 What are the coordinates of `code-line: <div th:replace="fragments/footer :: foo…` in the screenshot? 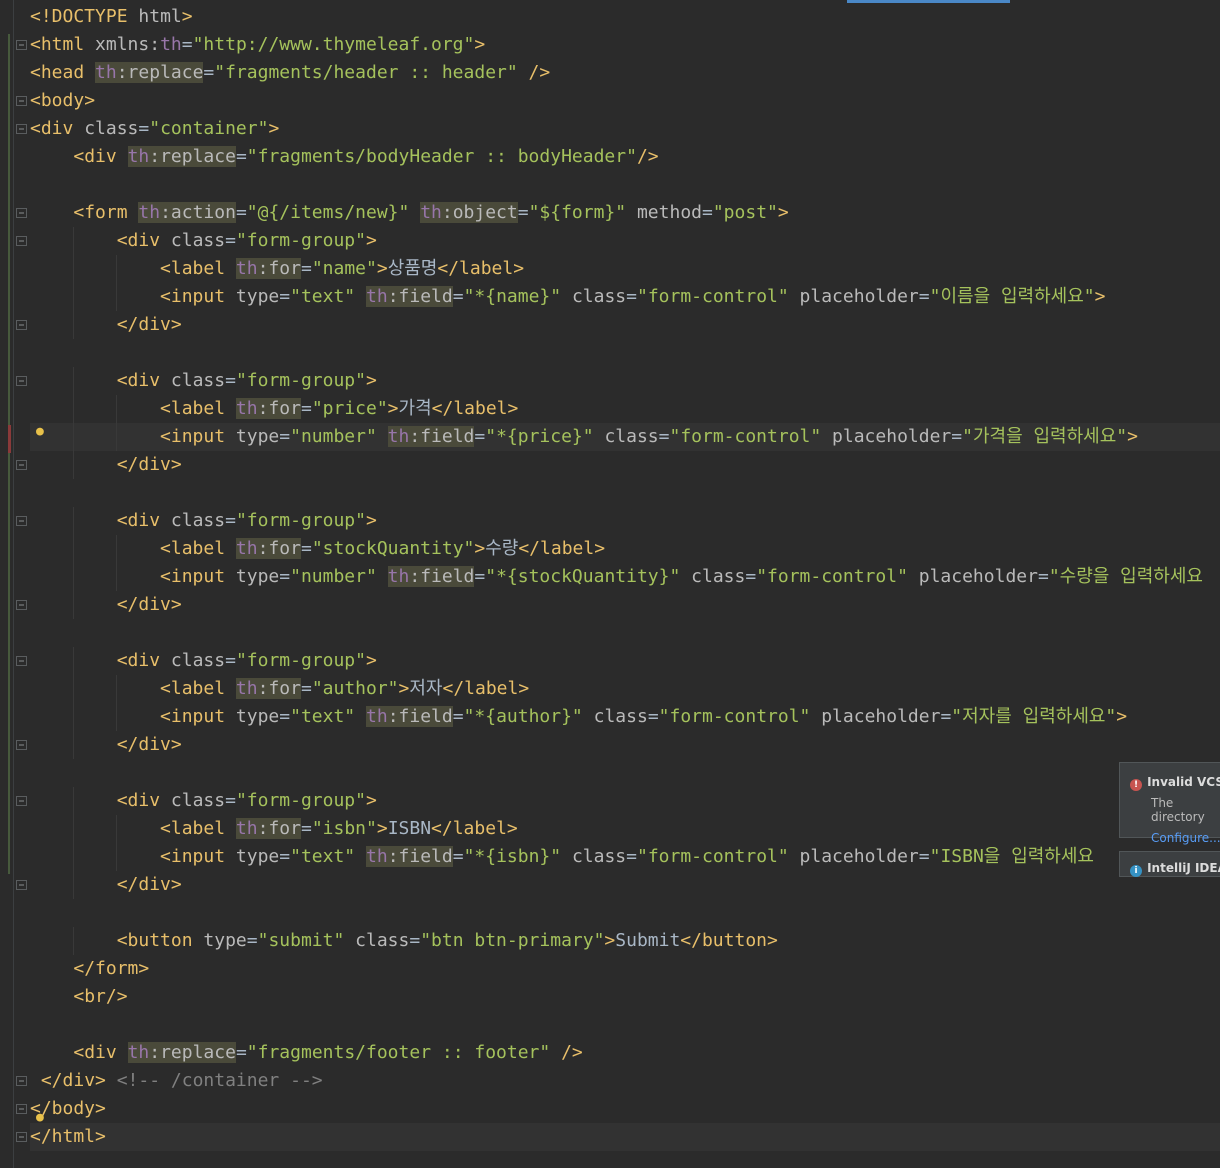 It's located at (625, 1053).